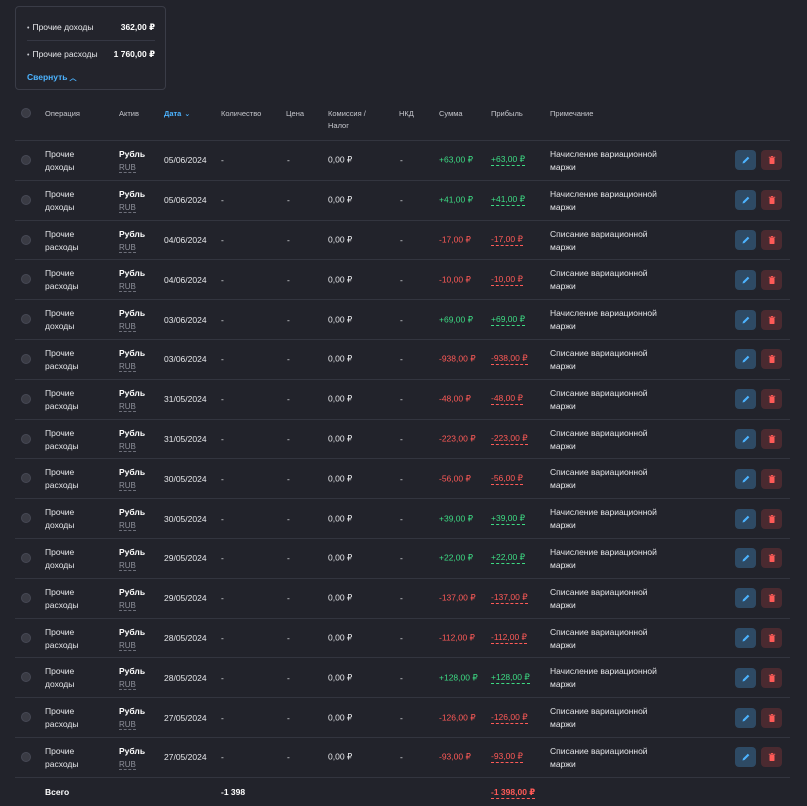  I want to click on collapse-button: Свернуть ︿, so click(52, 77).